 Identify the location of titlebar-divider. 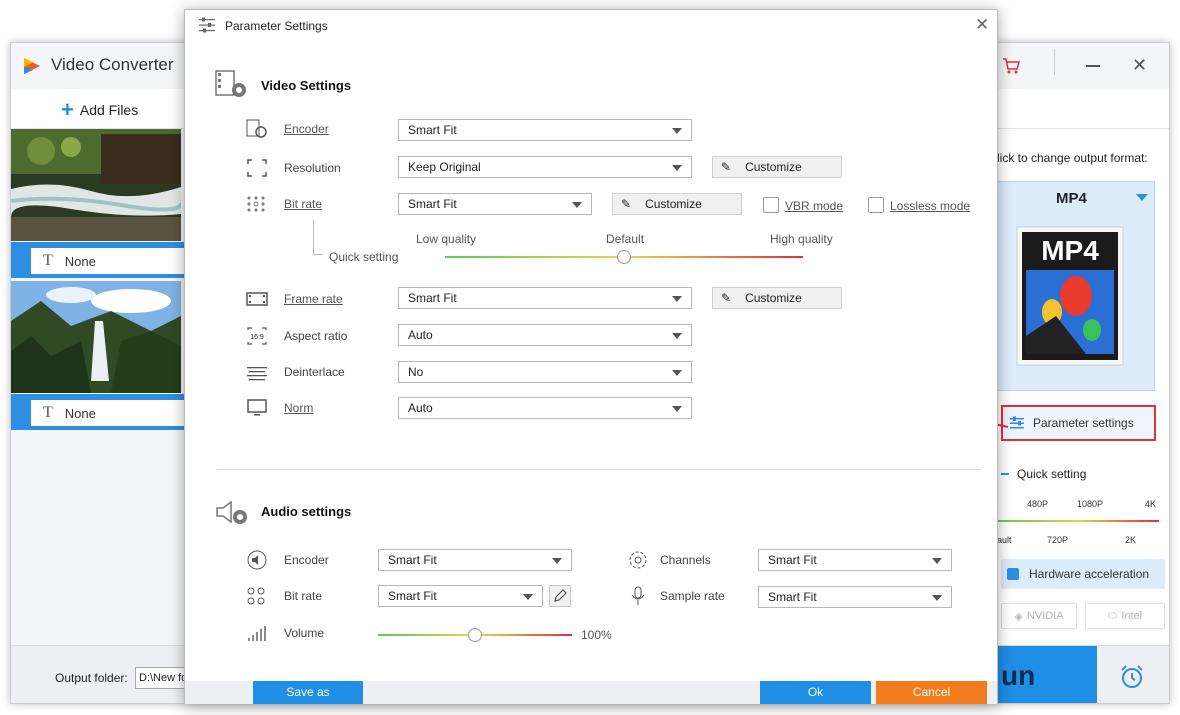
(1054, 62).